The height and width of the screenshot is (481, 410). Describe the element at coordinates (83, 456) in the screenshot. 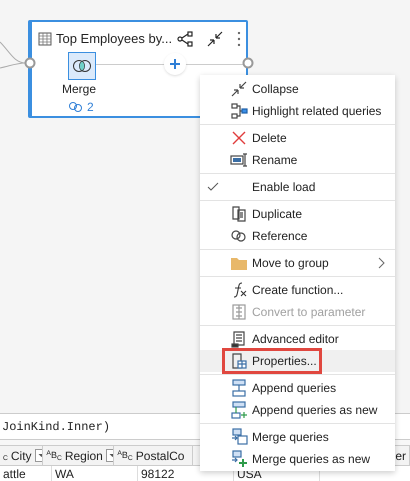

I see `column-label: Region` at that location.